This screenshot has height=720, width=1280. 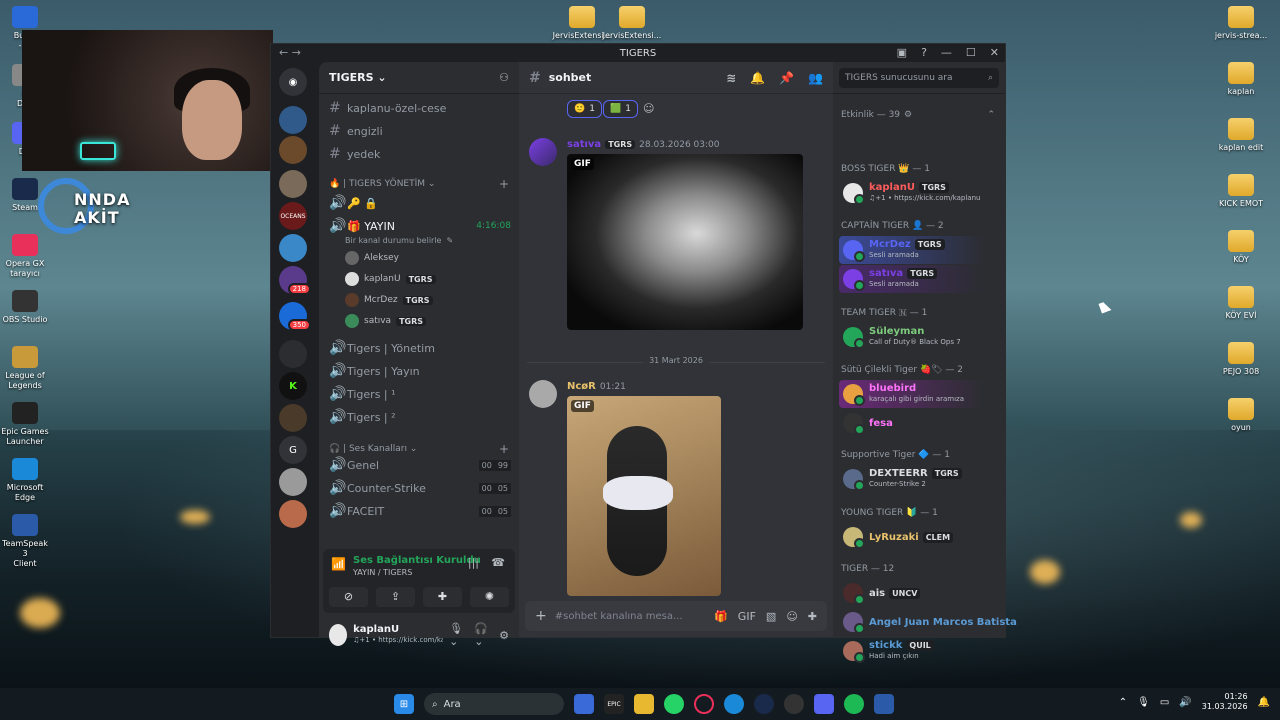 What do you see at coordinates (395, 597) in the screenshot?
I see `screenshare-button: ⇪` at bounding box center [395, 597].